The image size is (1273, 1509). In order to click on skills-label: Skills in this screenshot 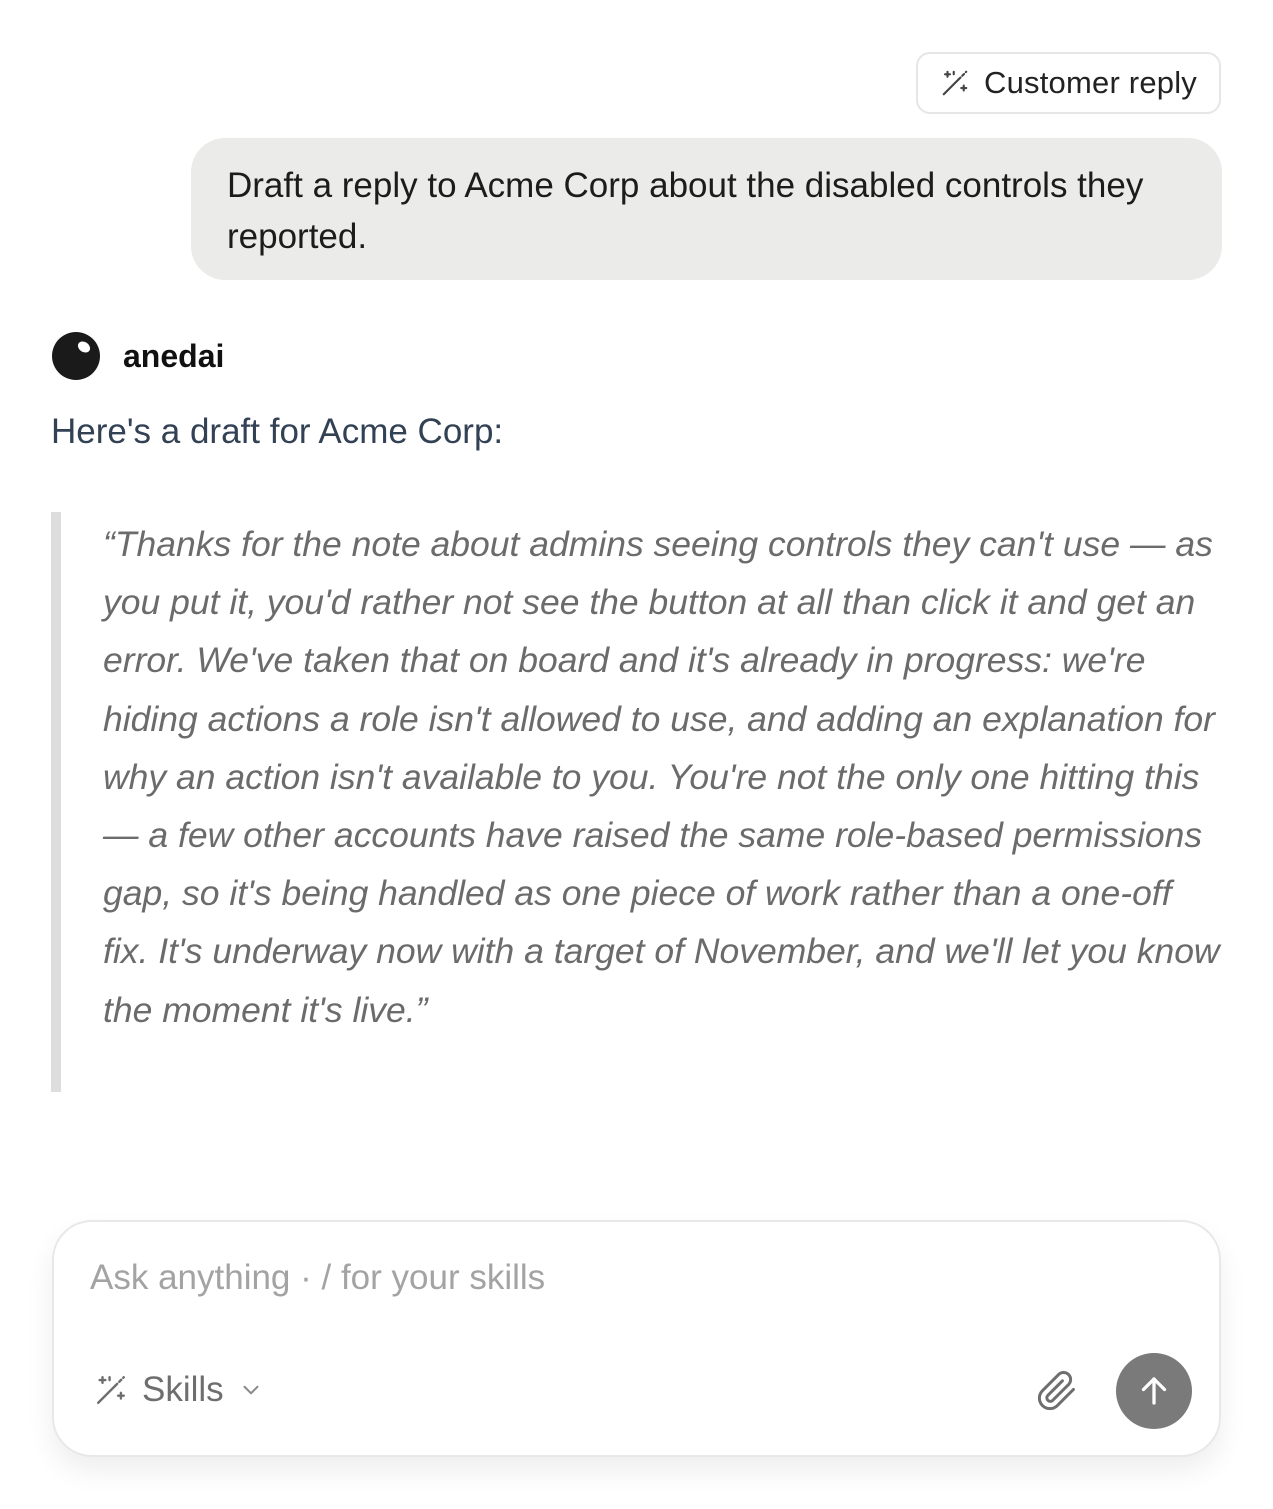, I will do `click(183, 1389)`.